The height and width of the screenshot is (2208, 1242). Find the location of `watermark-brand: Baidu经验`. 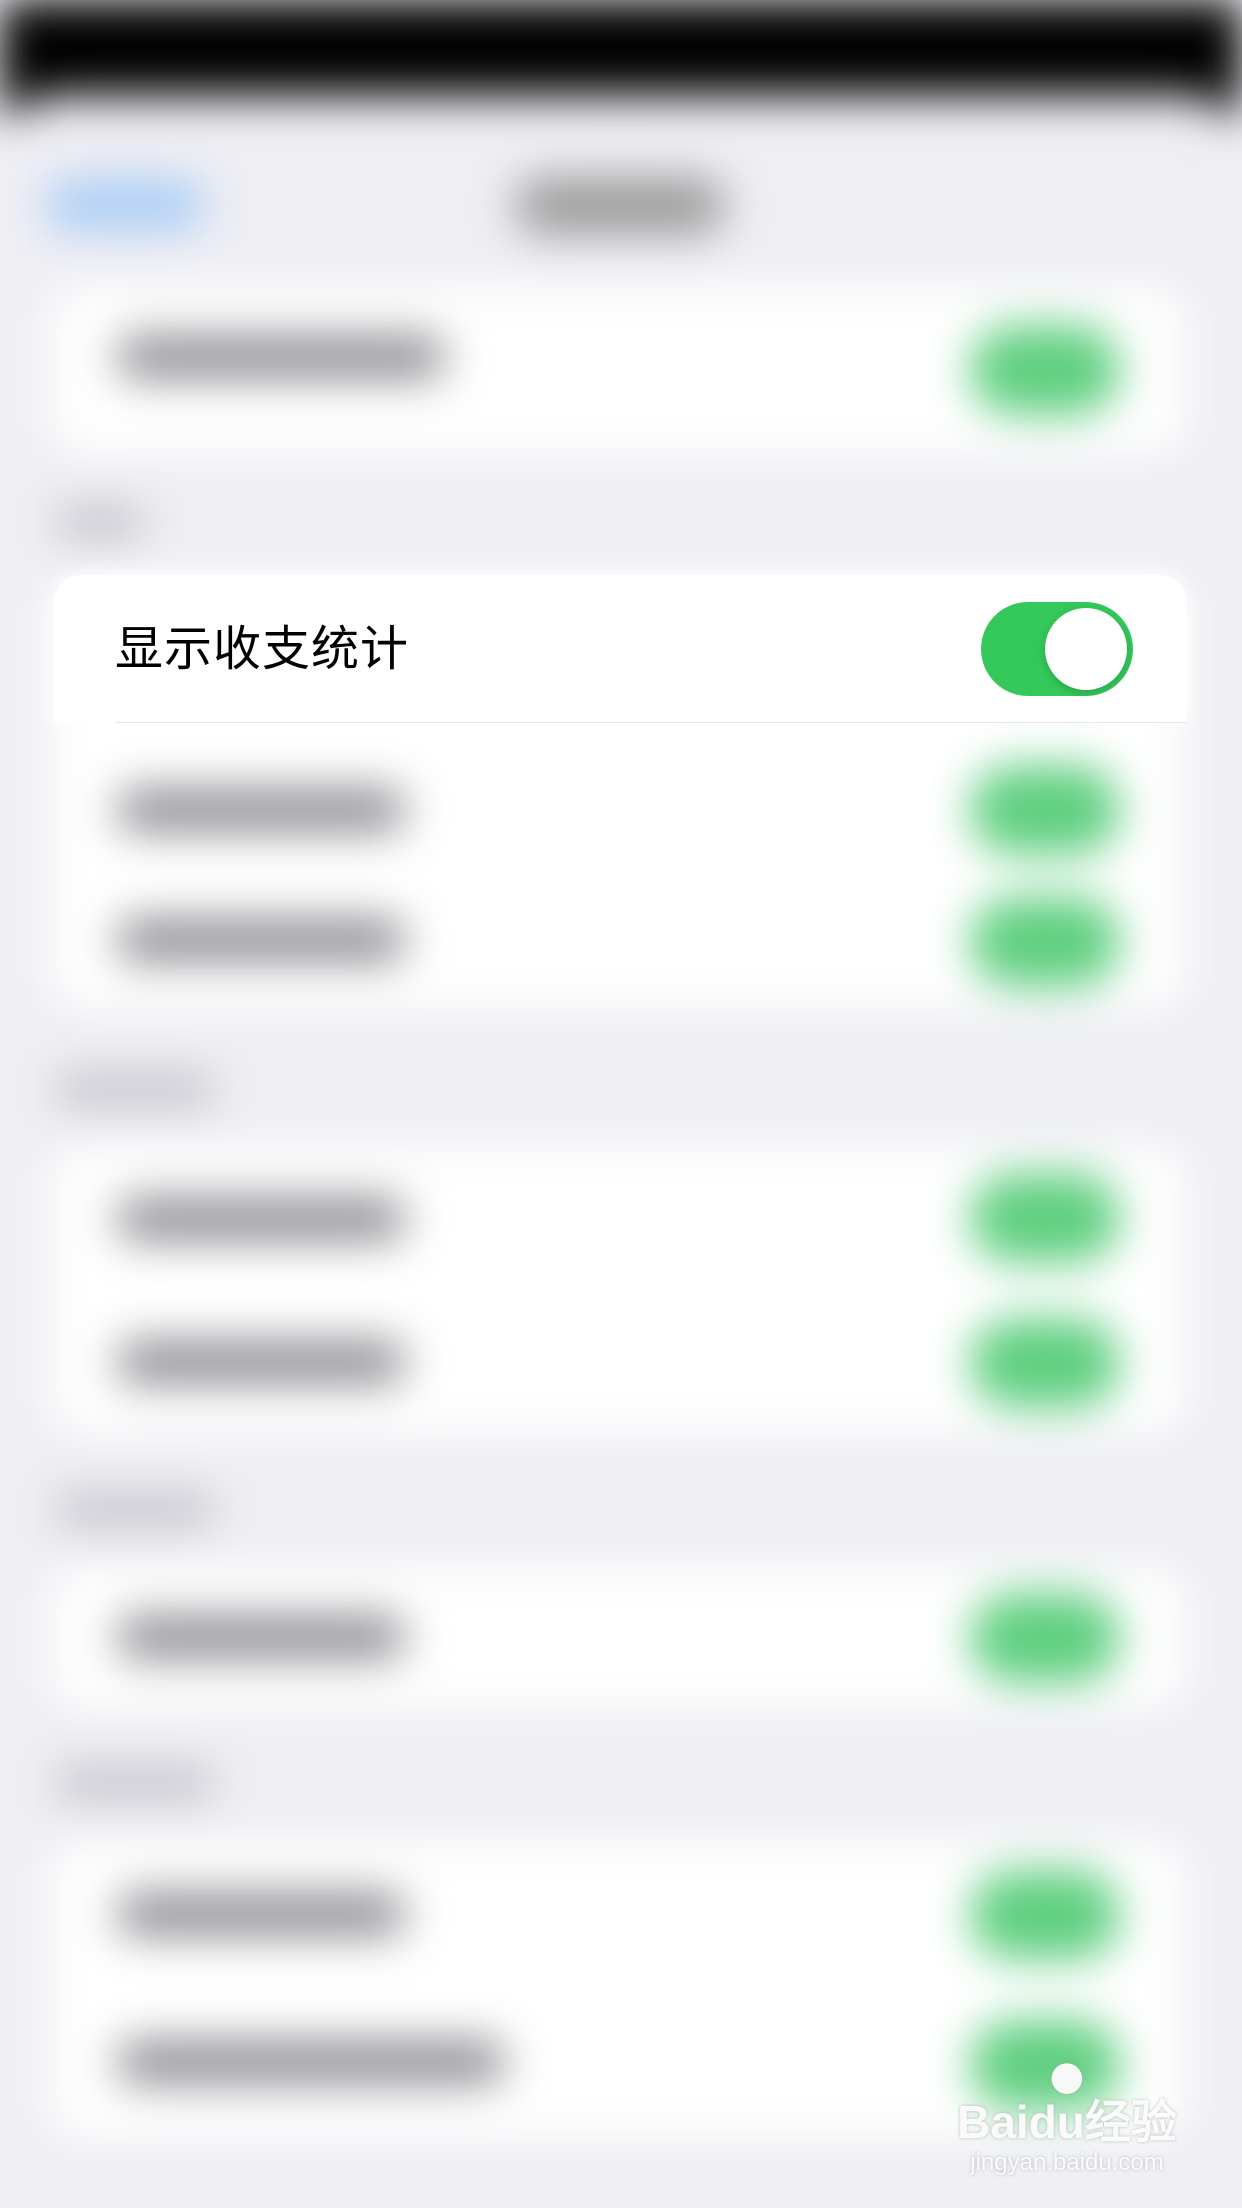

watermark-brand: Baidu经验 is located at coordinates (1067, 2122).